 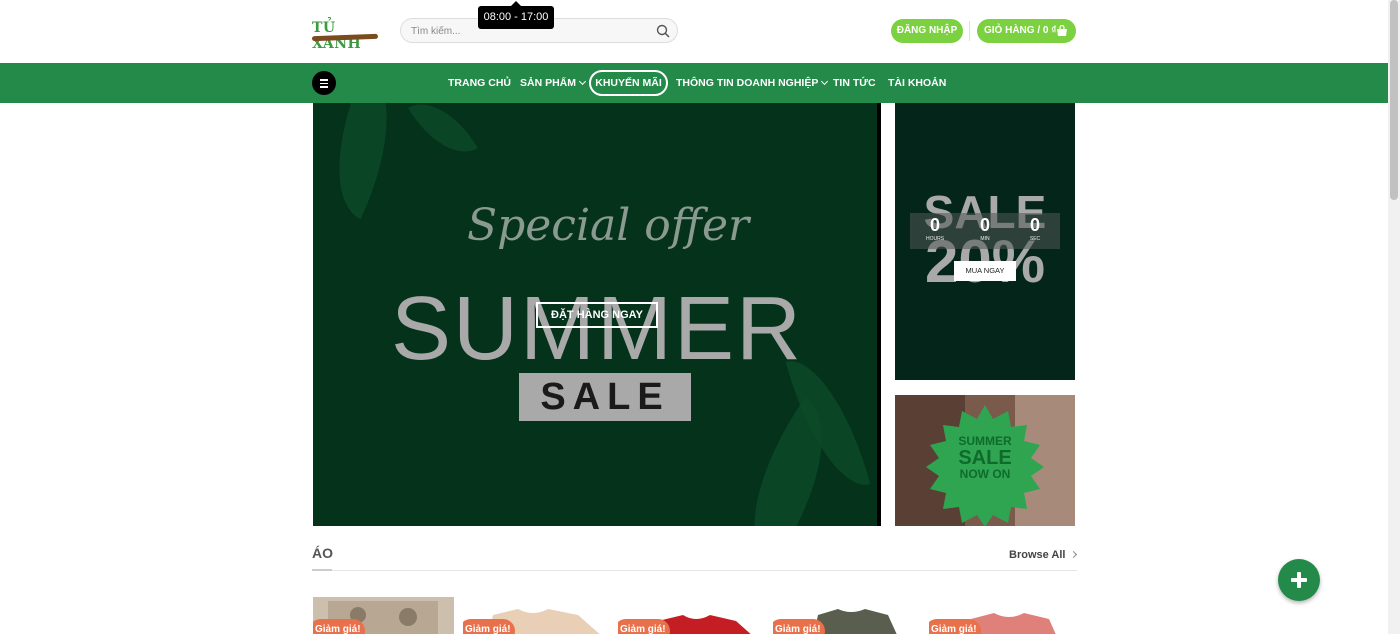 I want to click on shopping-bag-icon, so click(x=1062, y=30).